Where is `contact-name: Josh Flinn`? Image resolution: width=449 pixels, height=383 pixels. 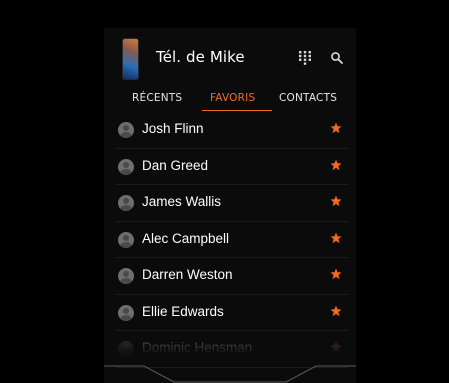 contact-name: Josh Flinn is located at coordinates (173, 128).